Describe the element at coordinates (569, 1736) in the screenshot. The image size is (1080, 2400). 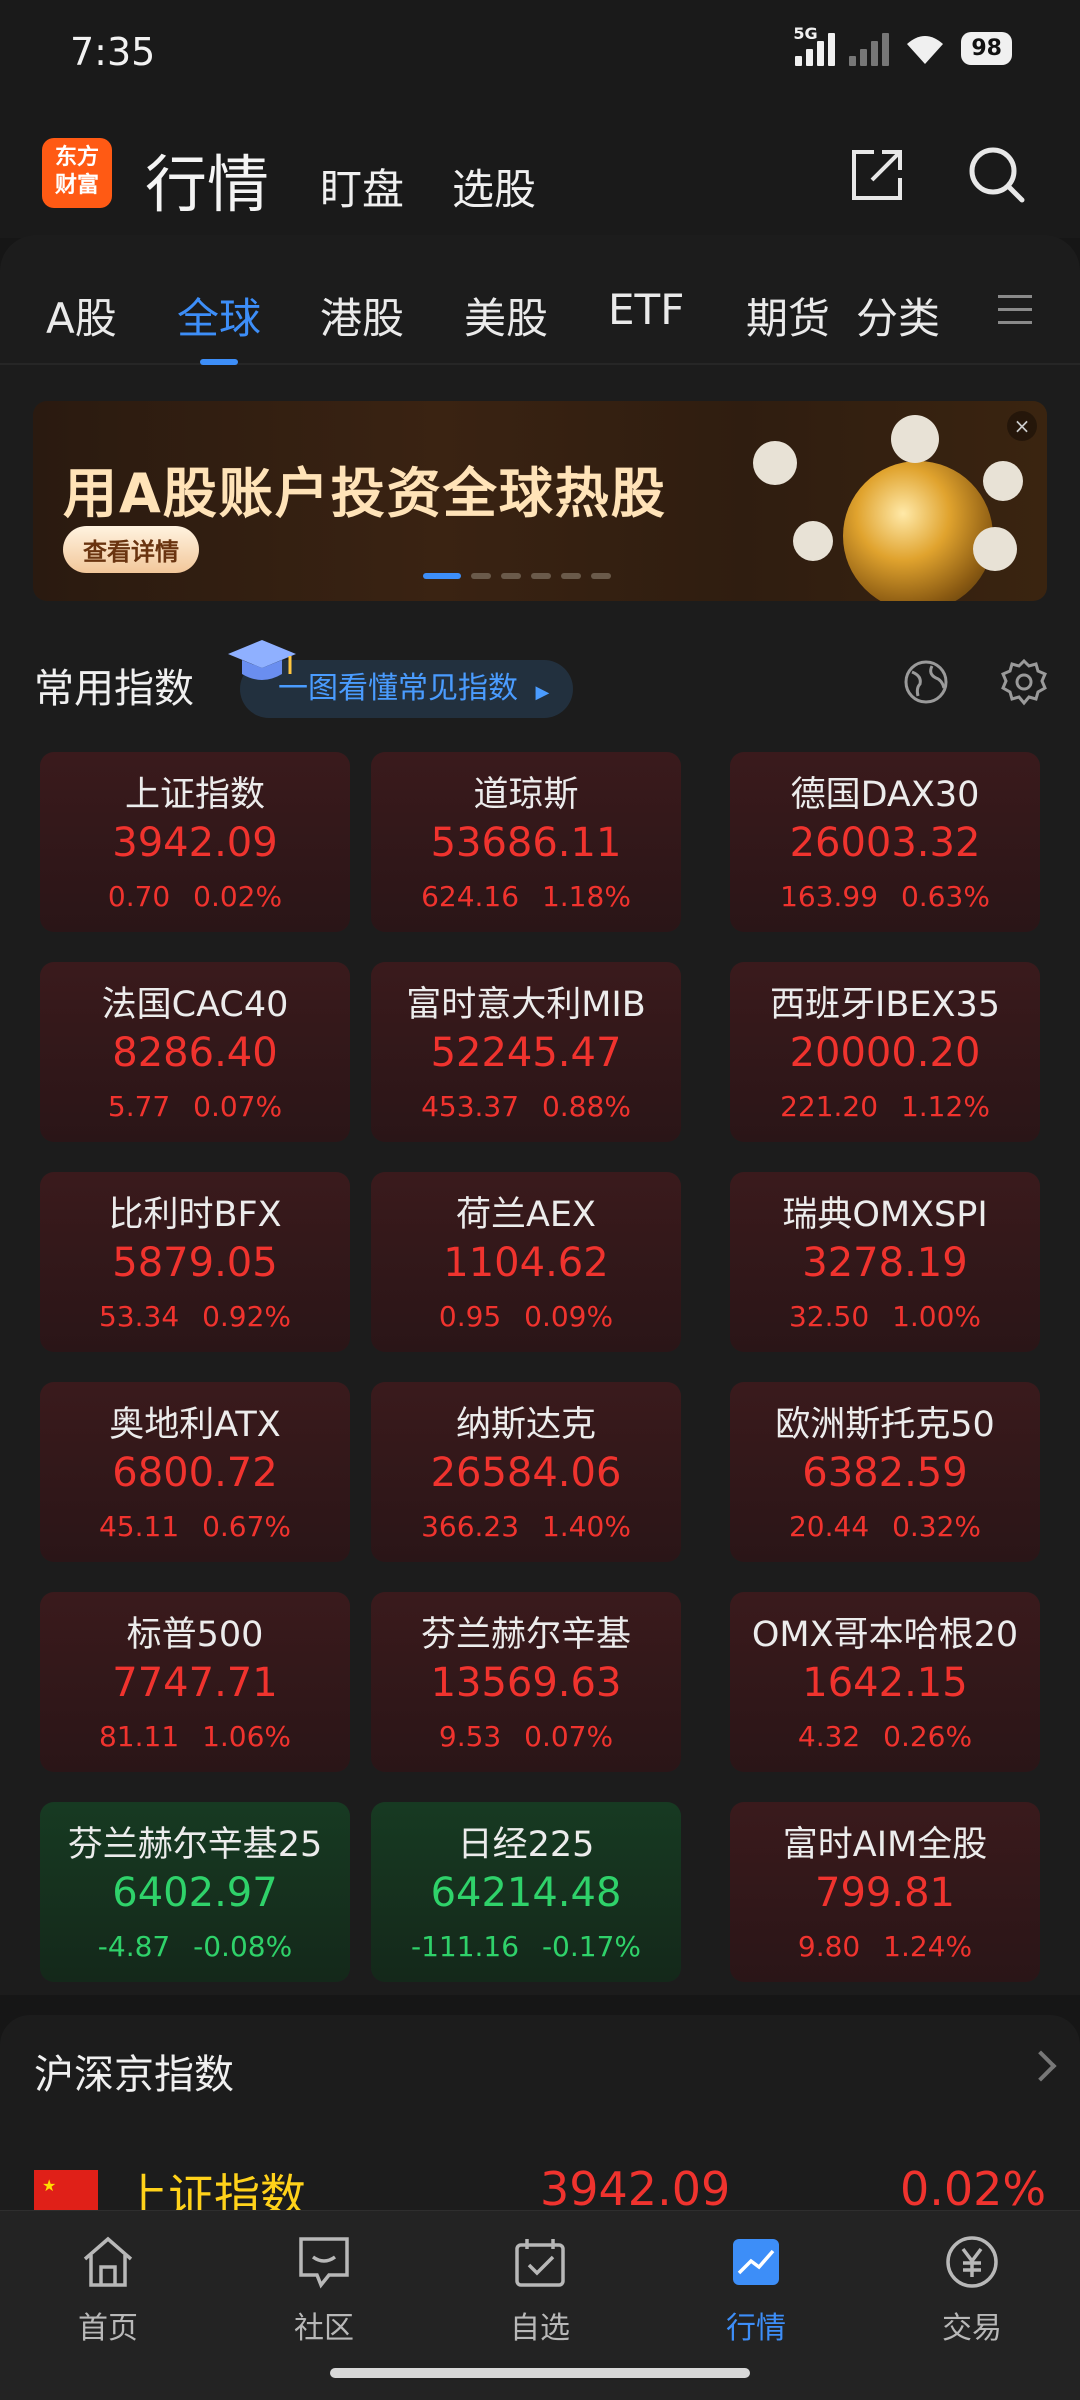
I see `index-change-pct: 0.07%` at that location.